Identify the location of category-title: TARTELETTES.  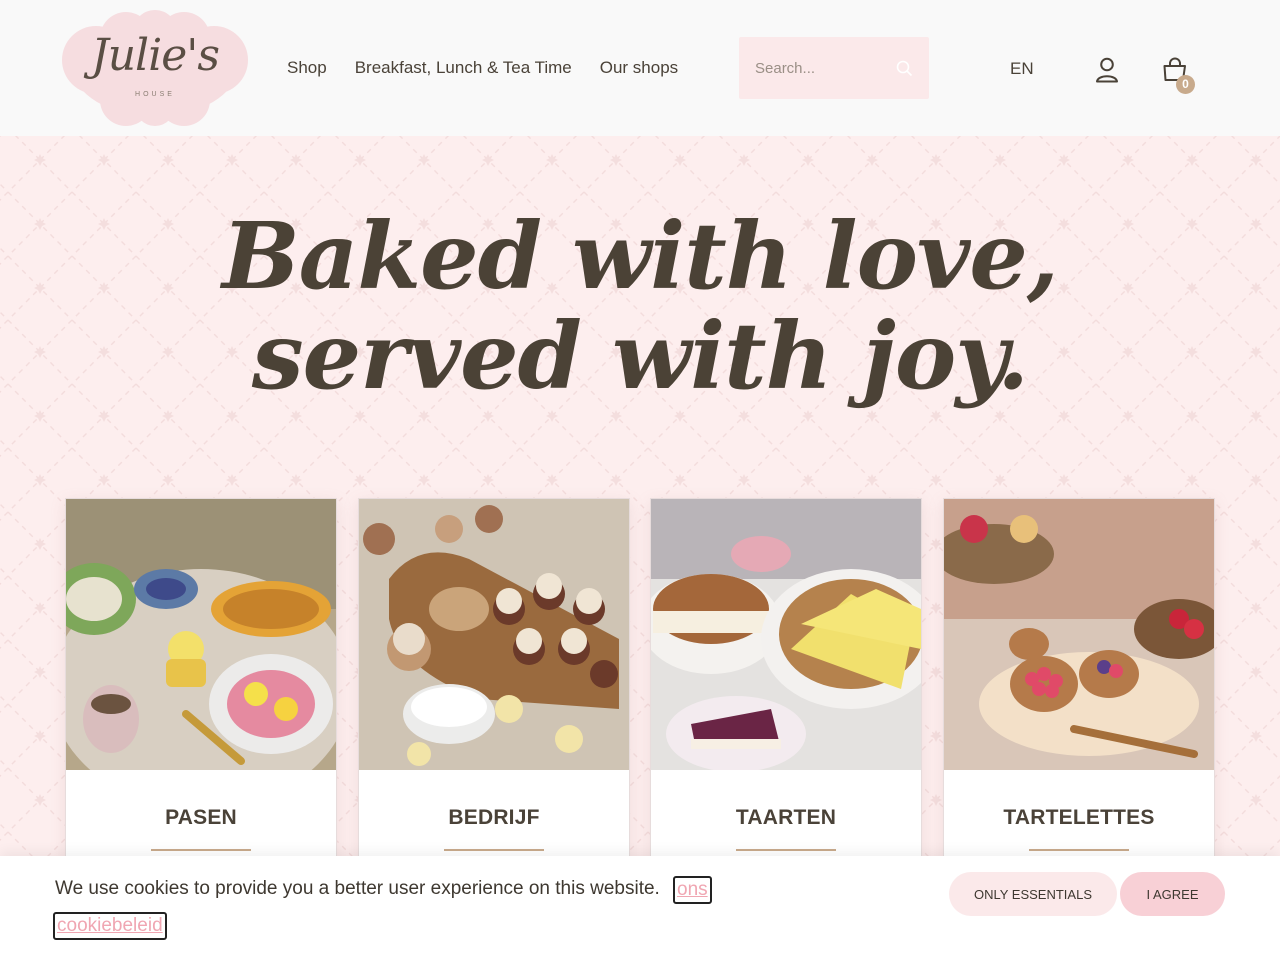
(1079, 817).